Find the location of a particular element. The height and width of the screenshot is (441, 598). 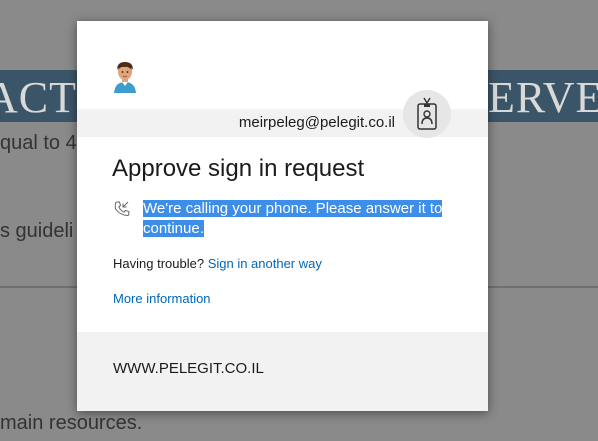

more-information-link: More information is located at coordinates (162, 298).